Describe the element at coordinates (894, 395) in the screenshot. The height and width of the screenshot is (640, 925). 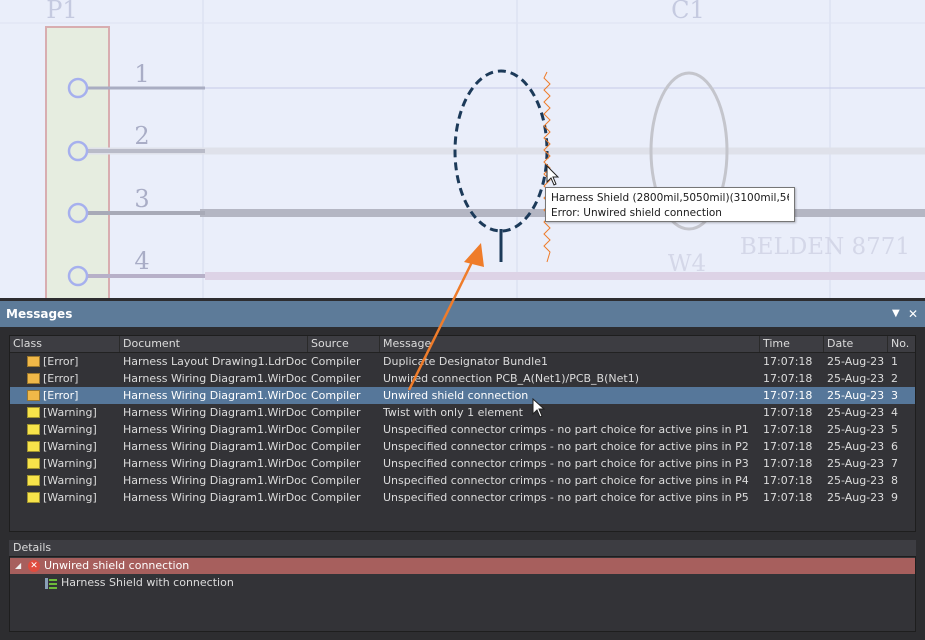
I see `cell-no: 3` at that location.